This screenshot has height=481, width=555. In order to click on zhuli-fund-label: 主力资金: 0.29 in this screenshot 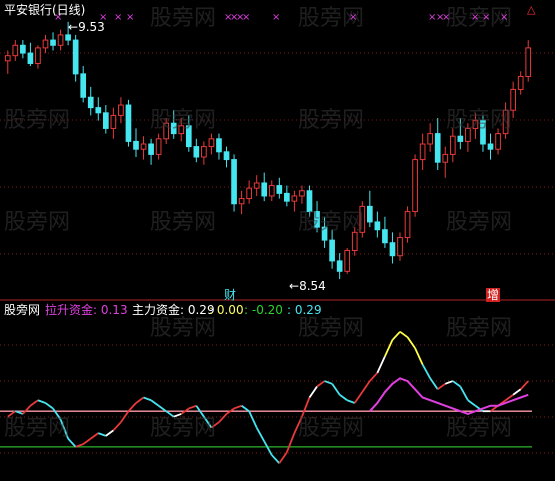, I will do `click(173, 310)`.